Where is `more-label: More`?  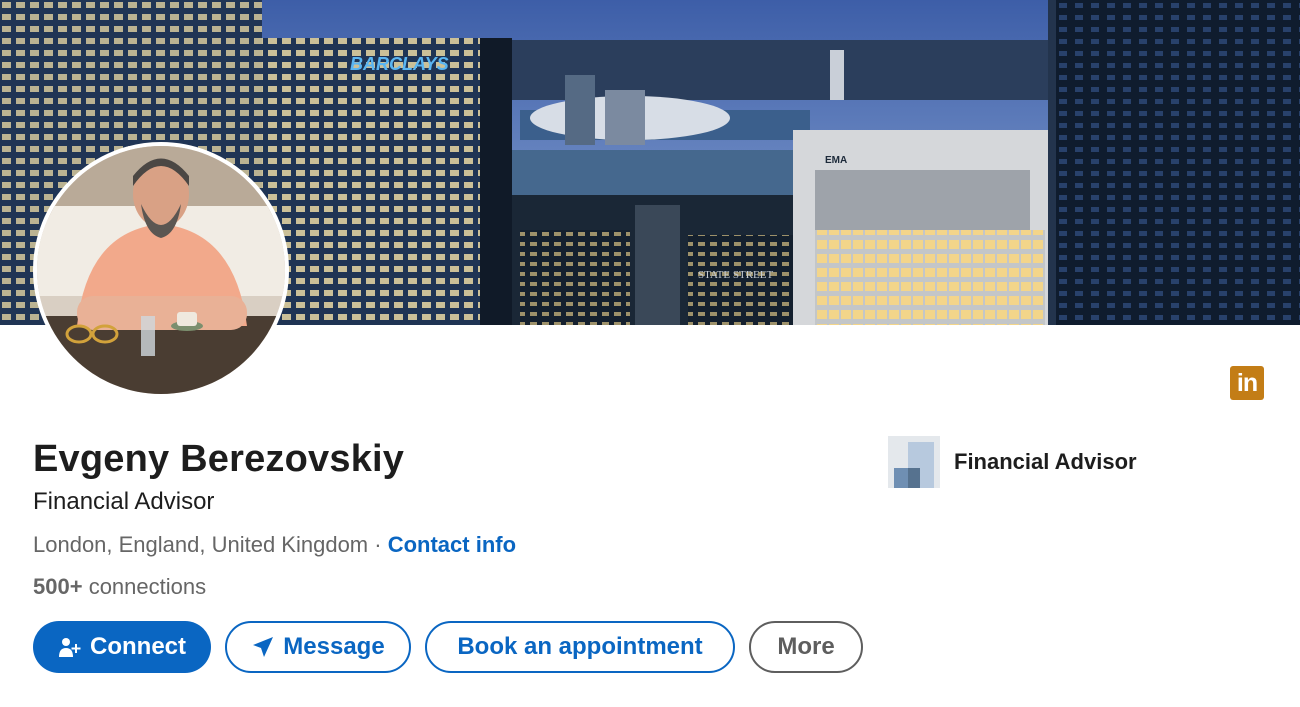
more-label: More is located at coordinates (806, 646).